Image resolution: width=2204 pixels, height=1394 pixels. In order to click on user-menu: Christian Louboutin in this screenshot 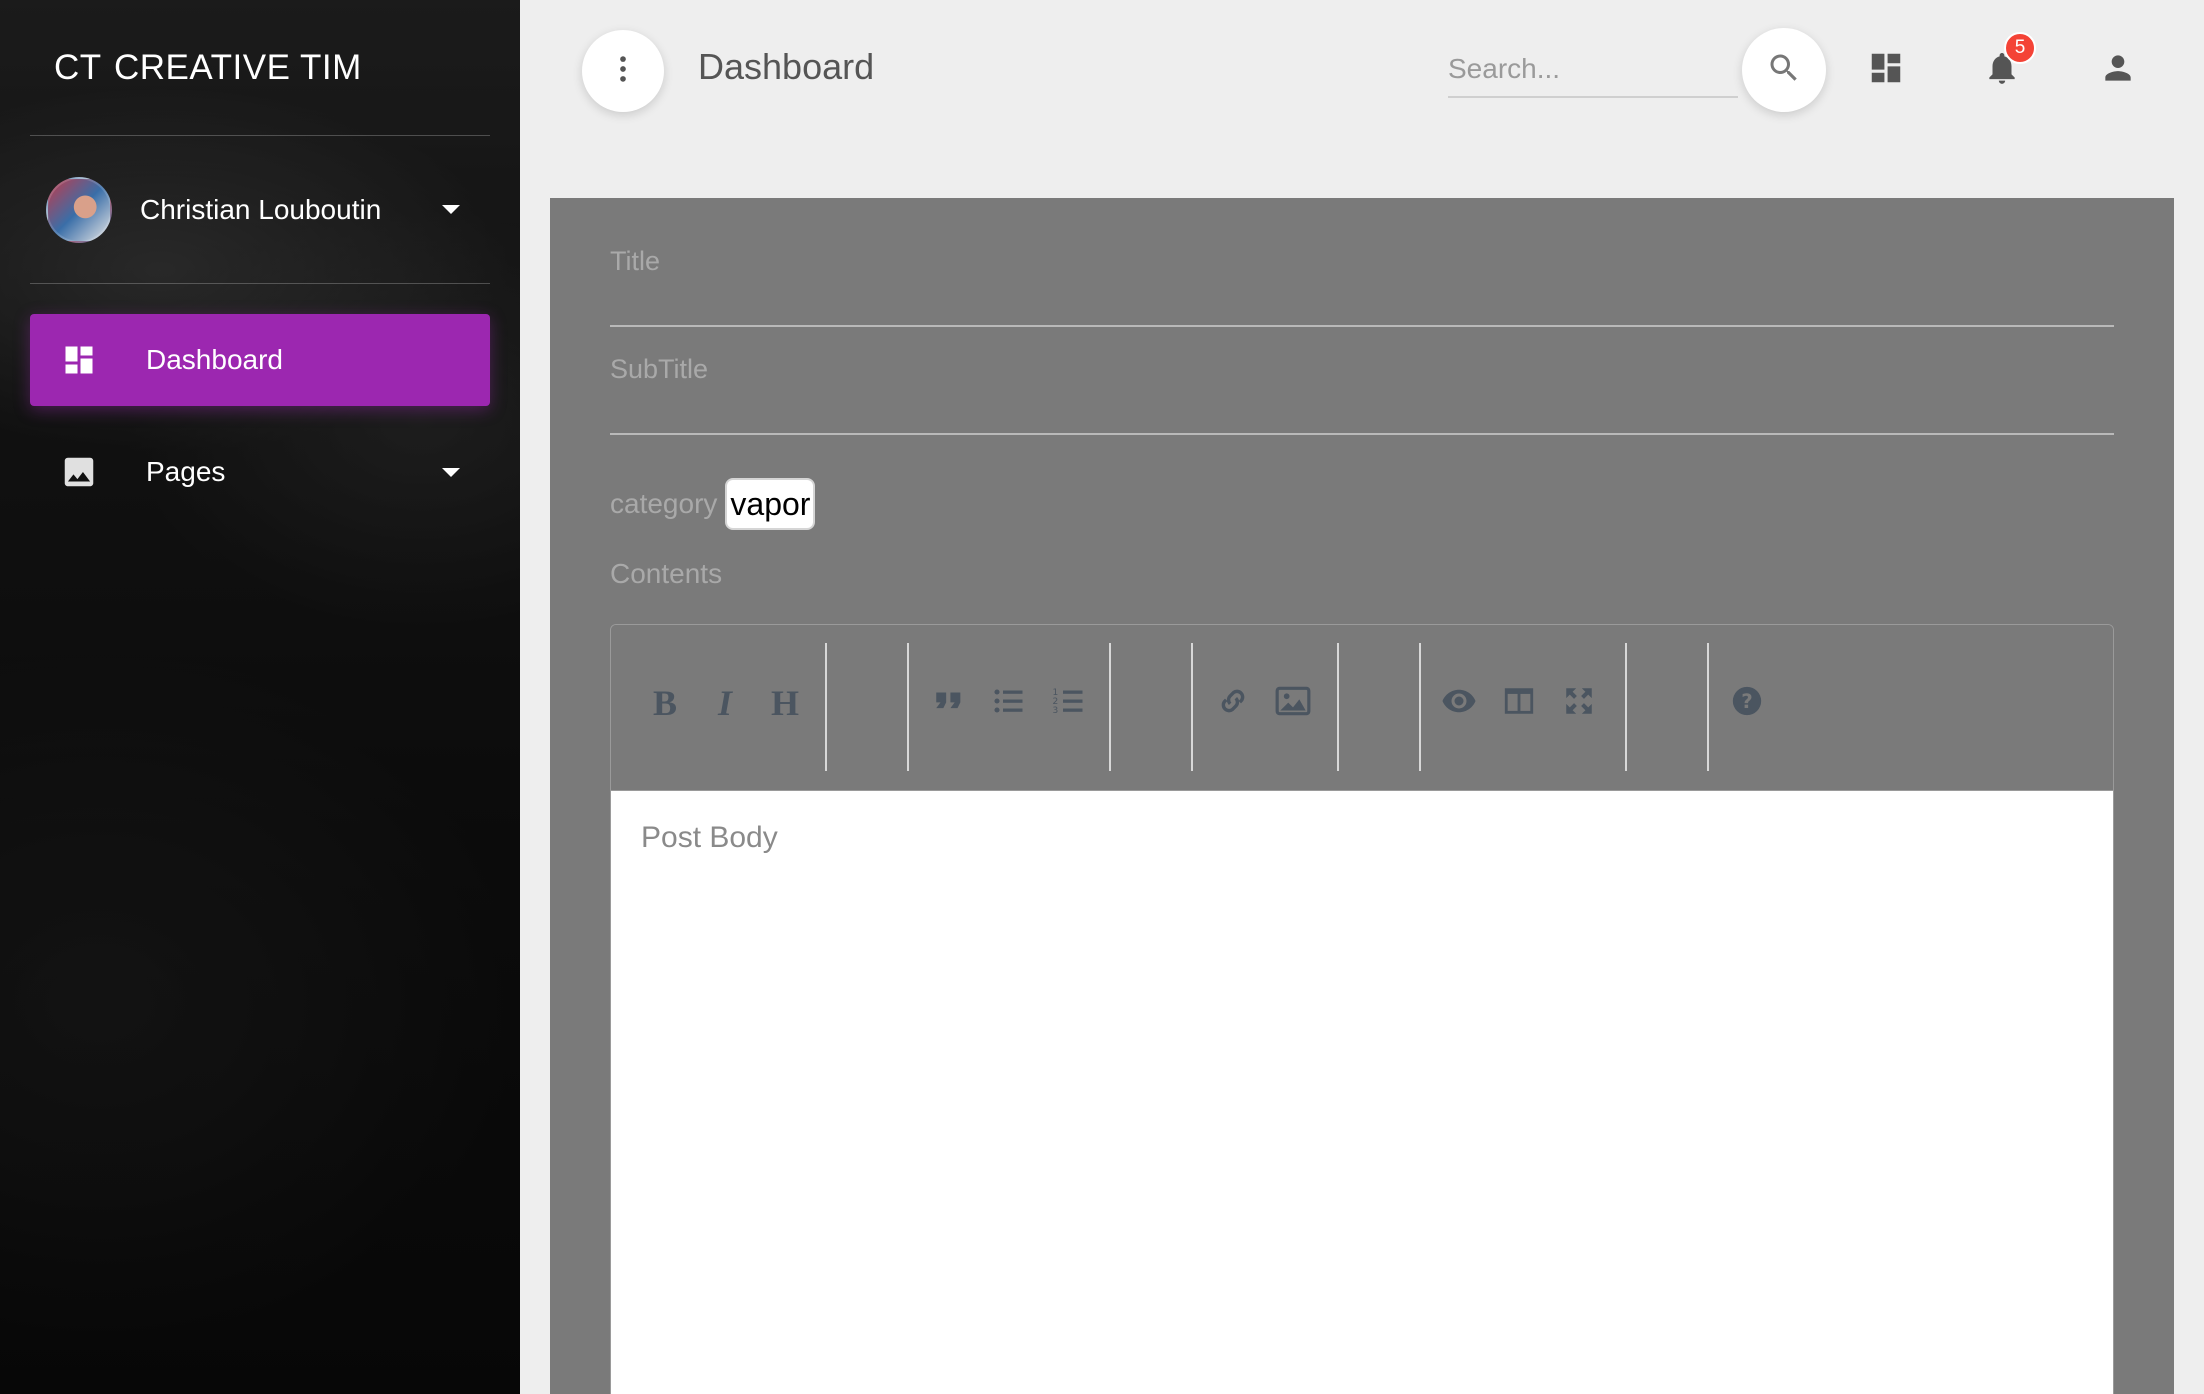, I will do `click(260, 210)`.